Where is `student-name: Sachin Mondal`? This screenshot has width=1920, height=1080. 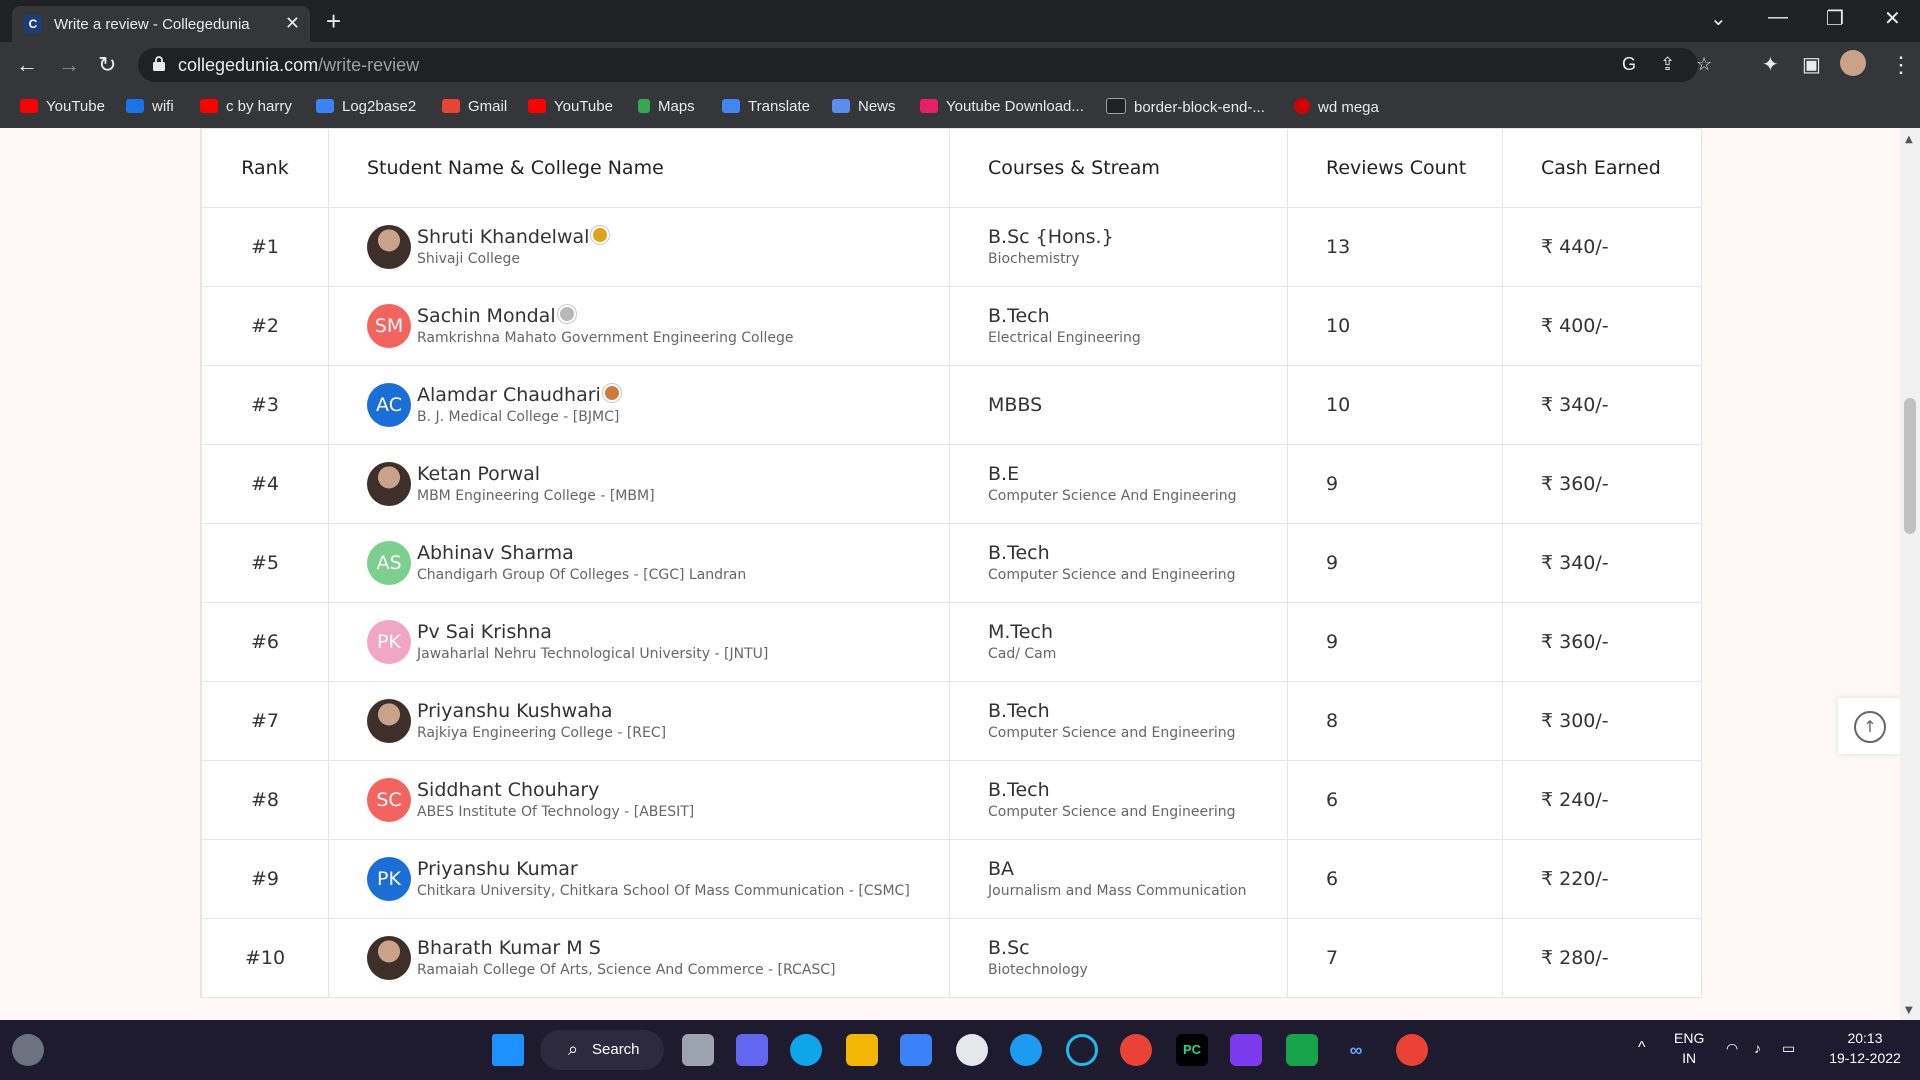 student-name: Sachin Mondal is located at coordinates (605, 316).